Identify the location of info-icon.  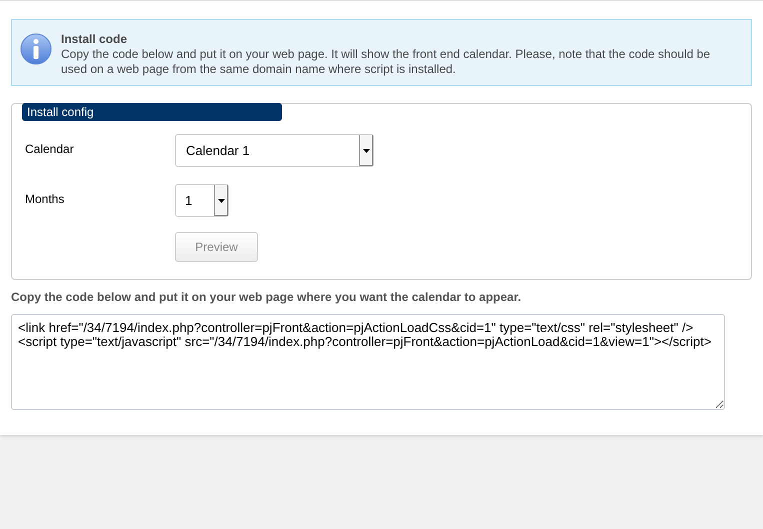
(36, 49).